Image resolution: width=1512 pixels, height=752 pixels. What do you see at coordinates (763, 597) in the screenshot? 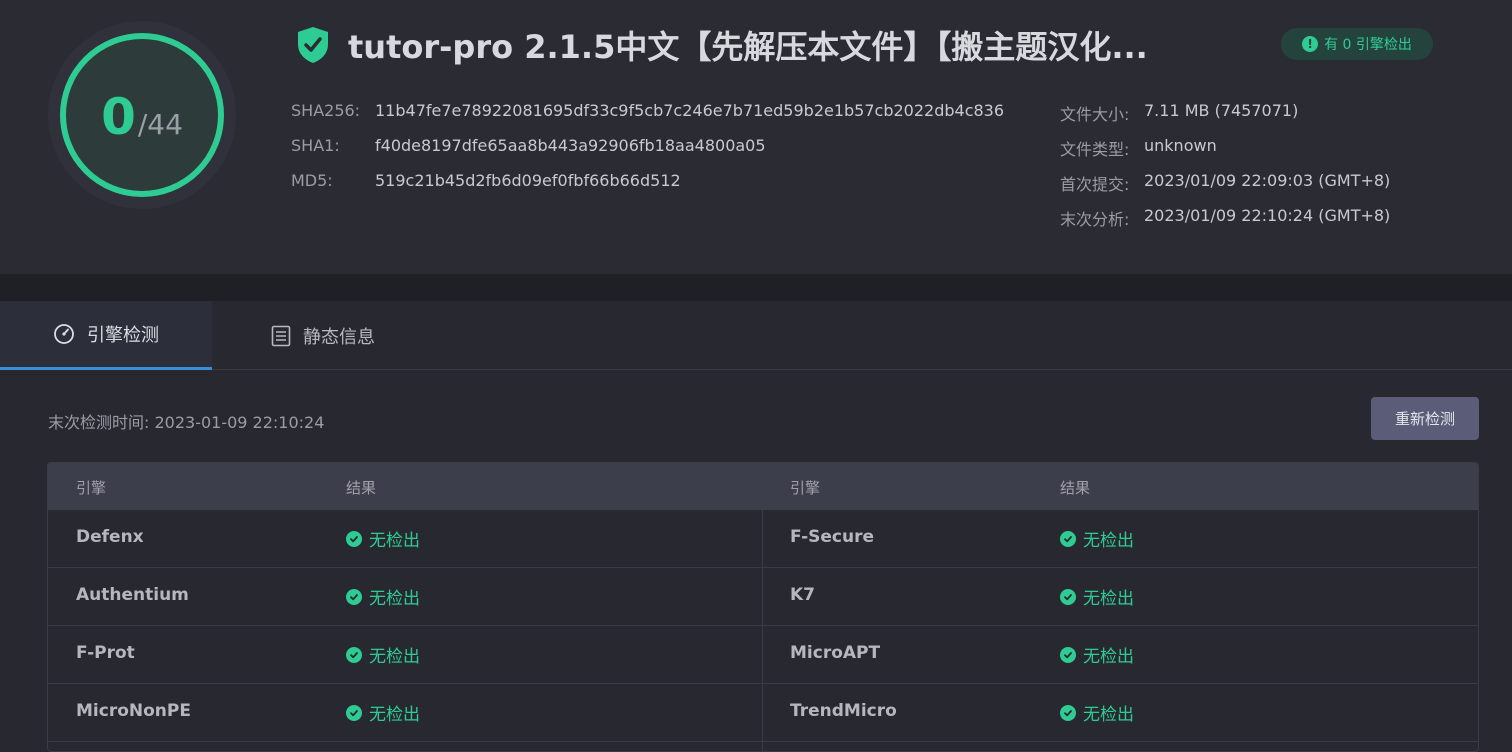
I see `table-row: Authentium 无检出 K7 无检出` at bounding box center [763, 597].